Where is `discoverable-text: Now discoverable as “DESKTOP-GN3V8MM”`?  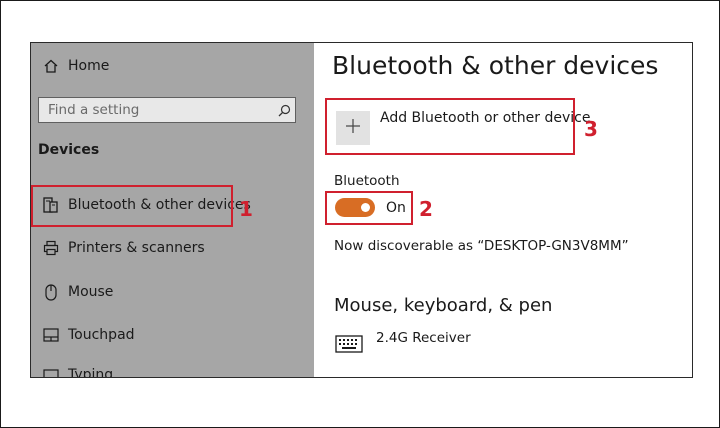
discoverable-text: Now discoverable as “DESKTOP-GN3V8MM” is located at coordinates (481, 246).